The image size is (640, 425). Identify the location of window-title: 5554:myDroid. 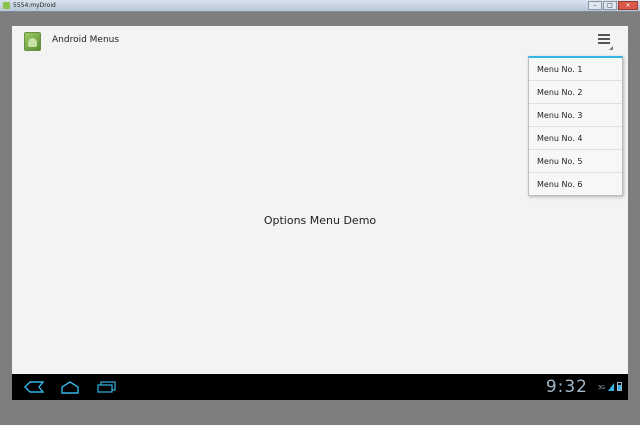
(34, 5).